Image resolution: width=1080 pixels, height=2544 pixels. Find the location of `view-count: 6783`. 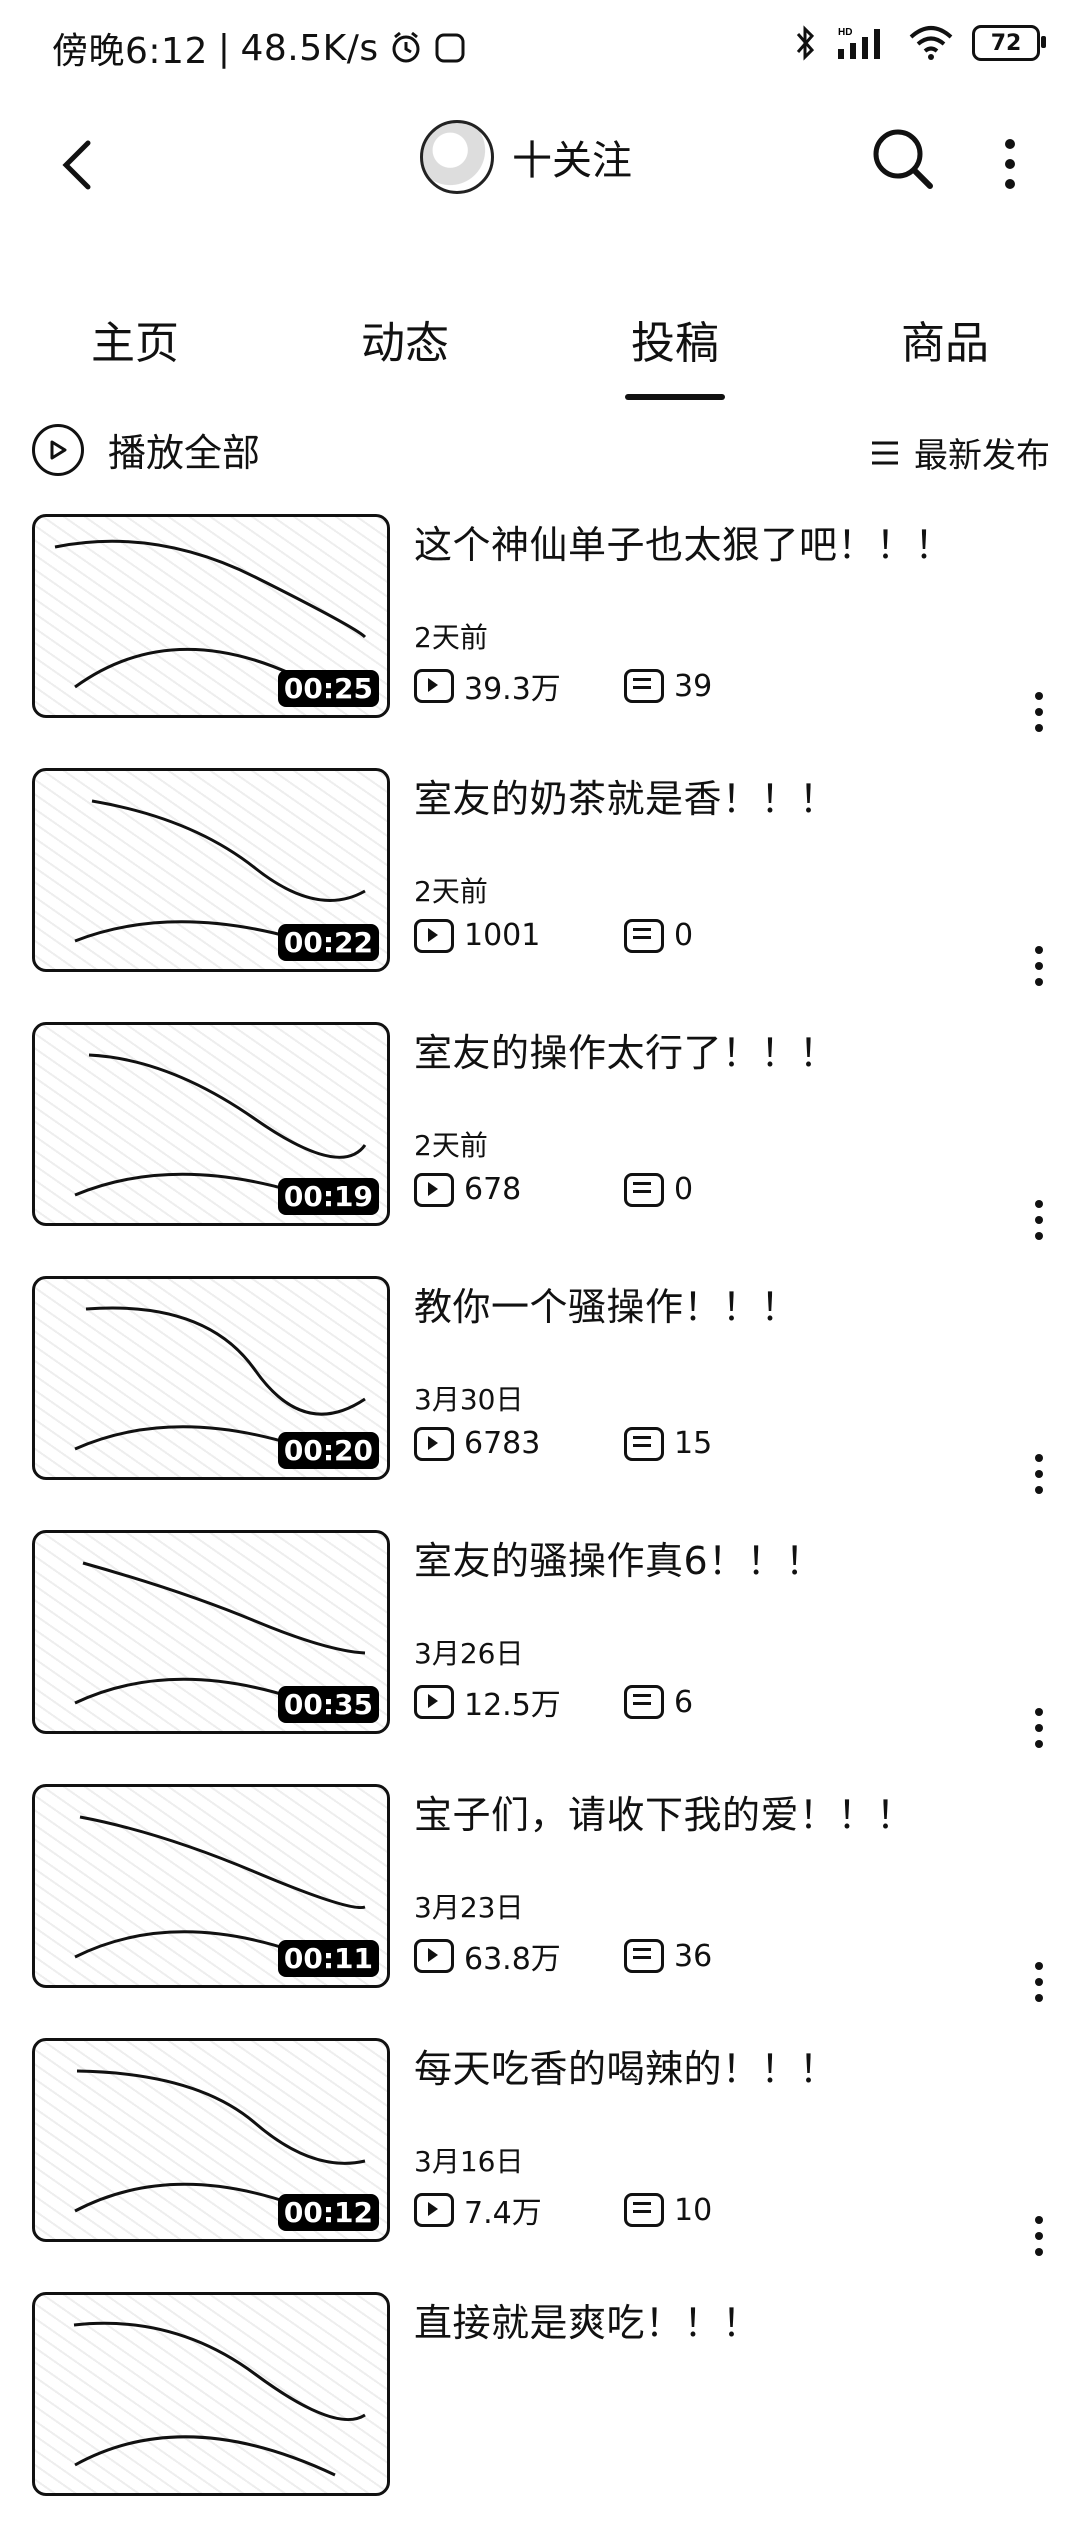

view-count: 6783 is located at coordinates (519, 1443).